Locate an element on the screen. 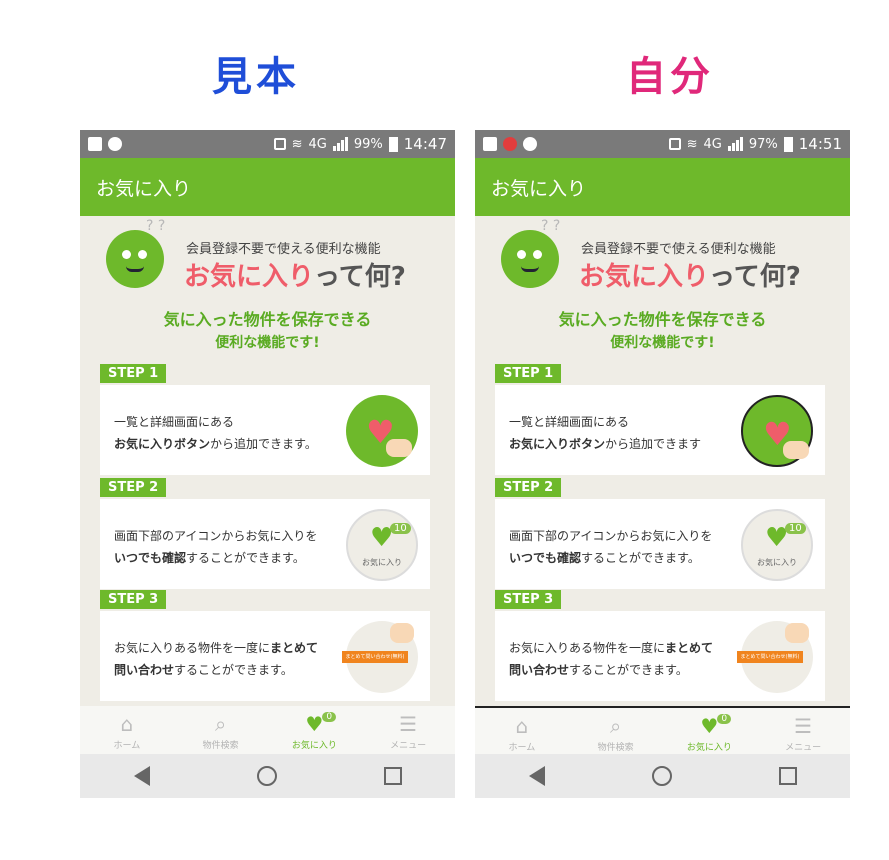 This screenshot has height=860, width=889. bottom-tab-bar: ⌂ ホーム ⌕ 物件検索 ♥ 0 お気に入り ☰ メニュー is located at coordinates (267, 730).